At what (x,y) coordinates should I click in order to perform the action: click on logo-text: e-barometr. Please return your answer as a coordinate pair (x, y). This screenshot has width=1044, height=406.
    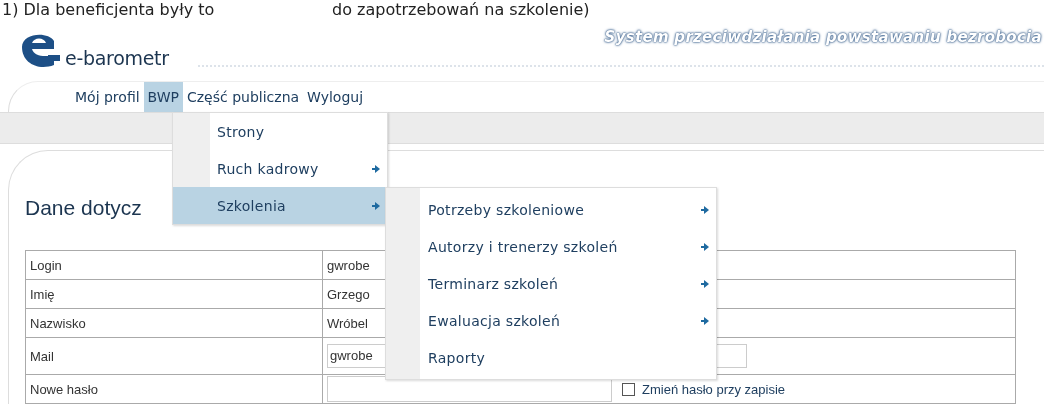
    Looking at the image, I should click on (117, 58).